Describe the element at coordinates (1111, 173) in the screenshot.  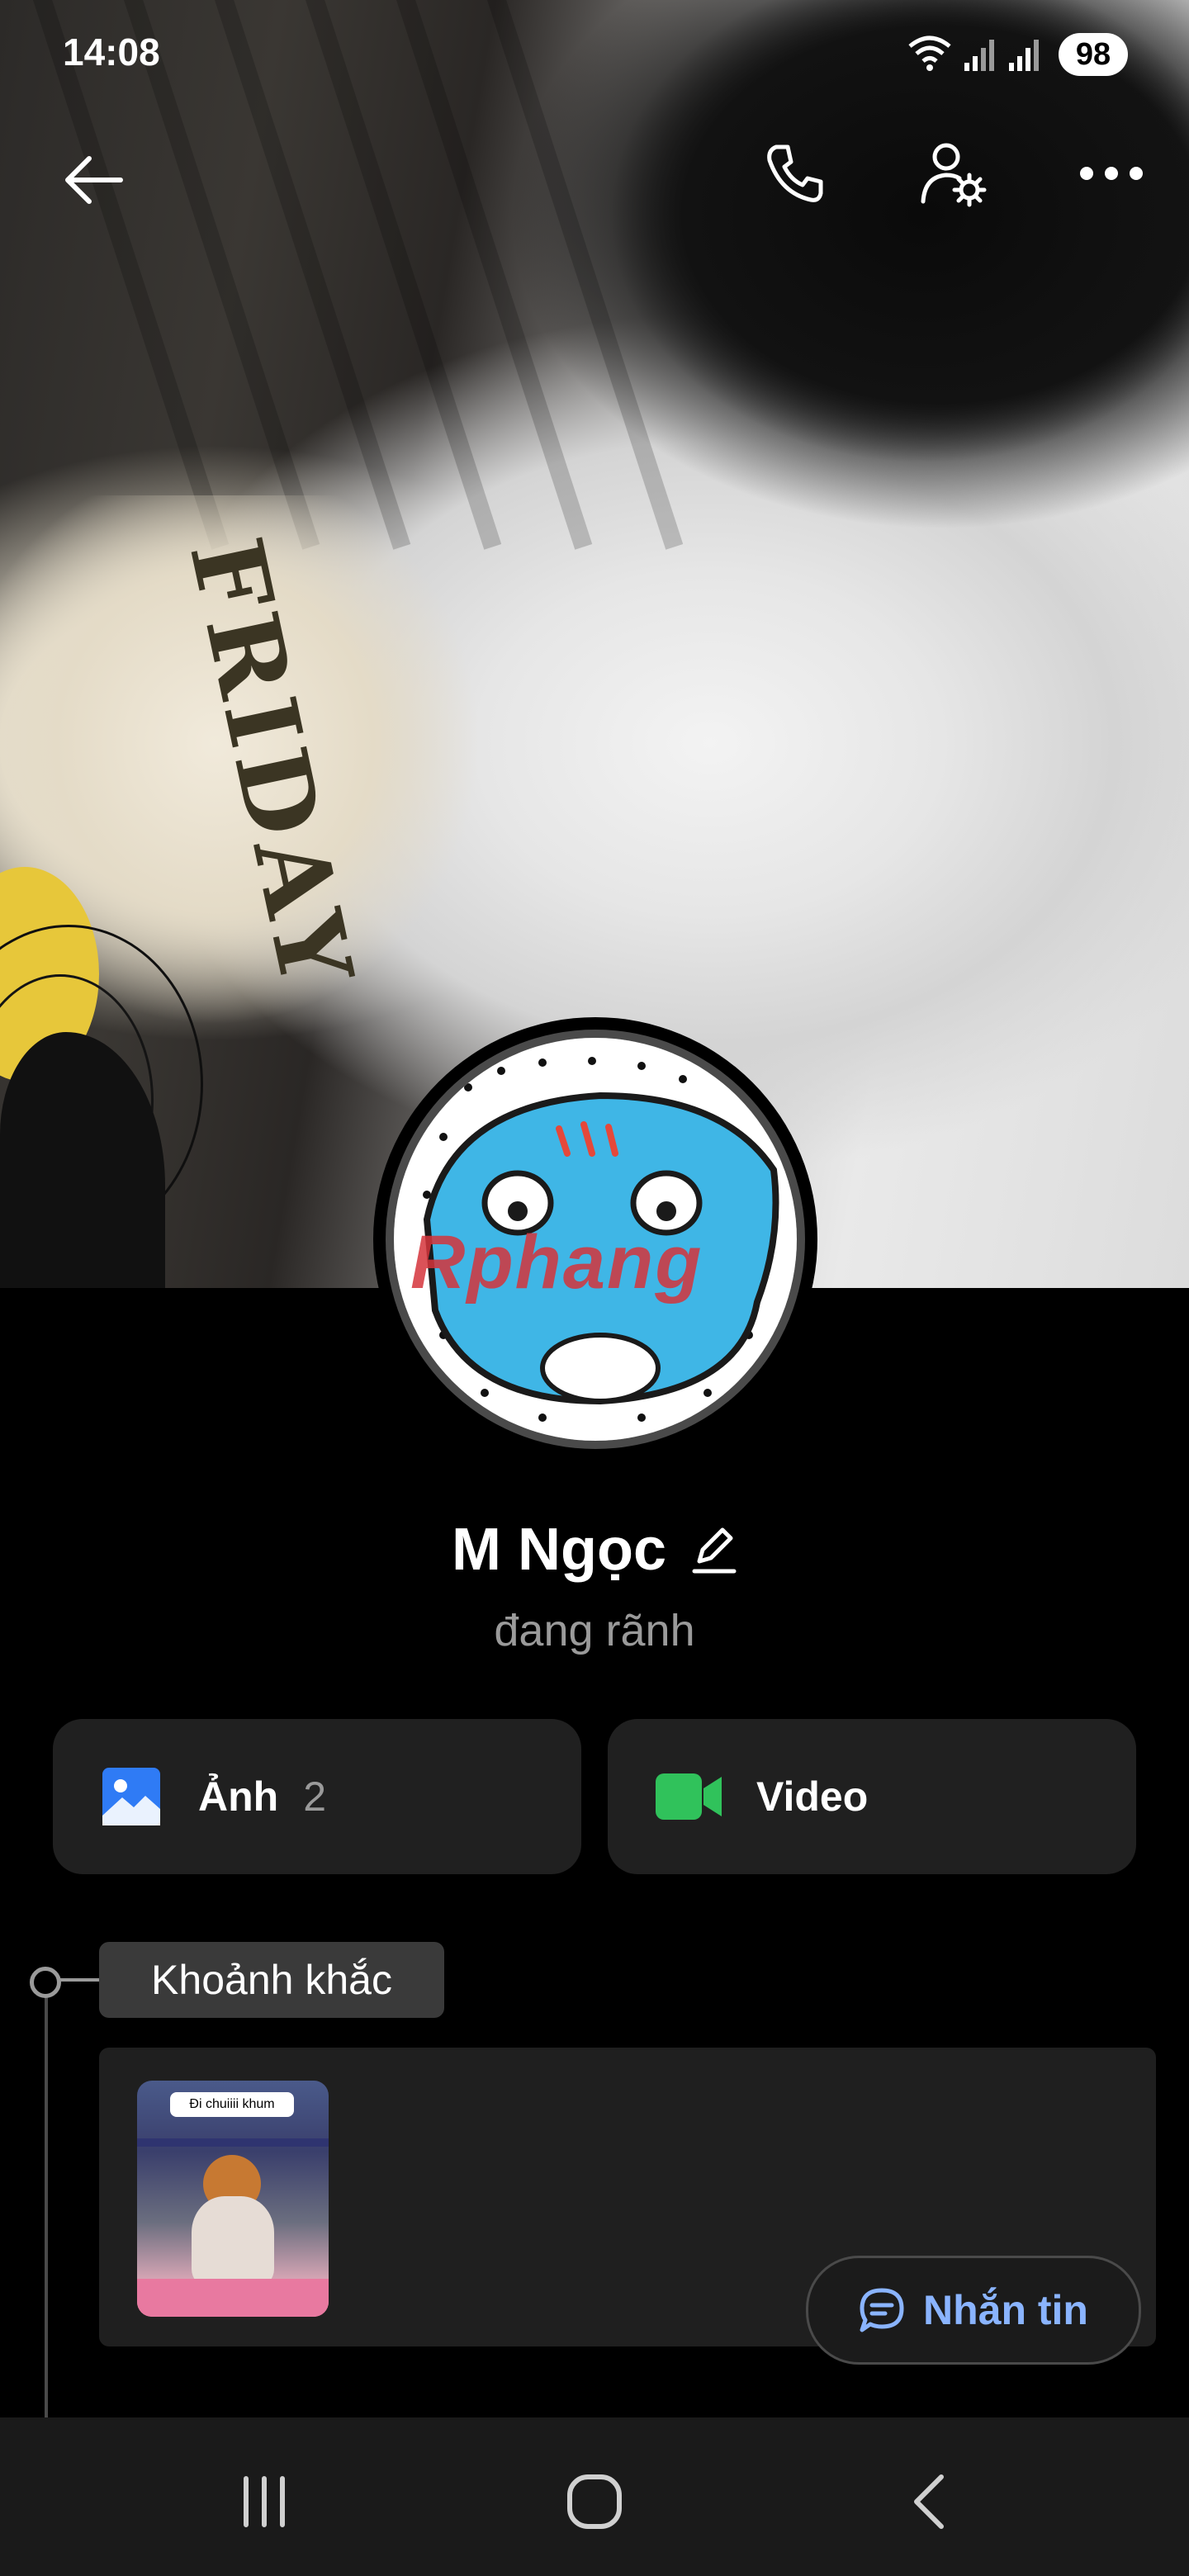
I see `more-icon` at that location.